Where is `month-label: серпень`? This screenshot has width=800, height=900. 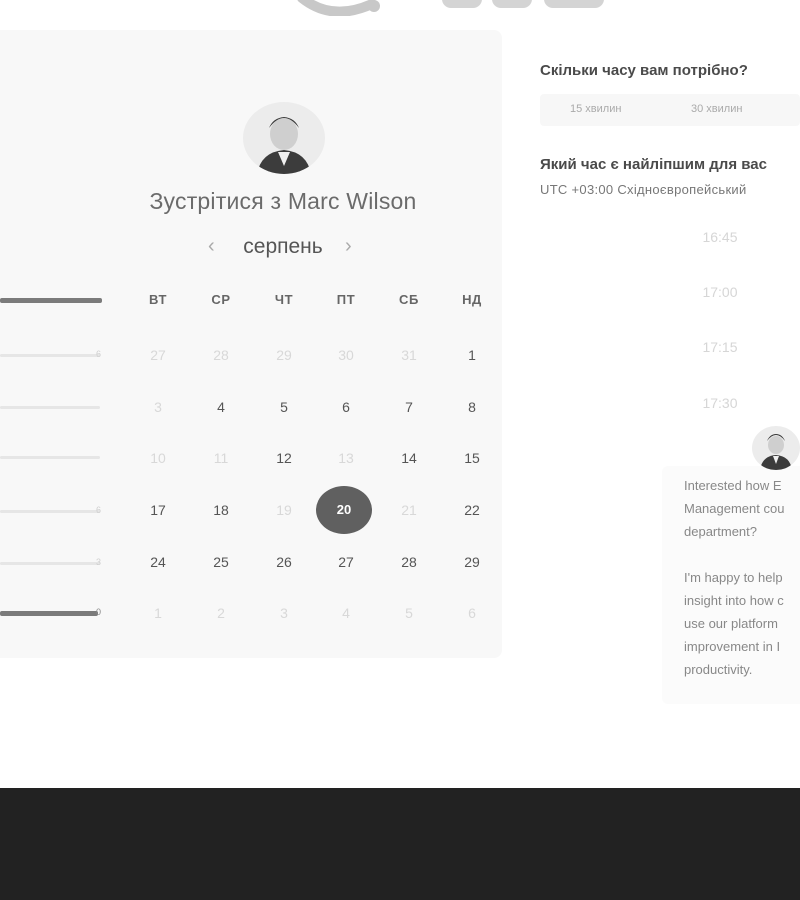 month-label: серпень is located at coordinates (283, 246).